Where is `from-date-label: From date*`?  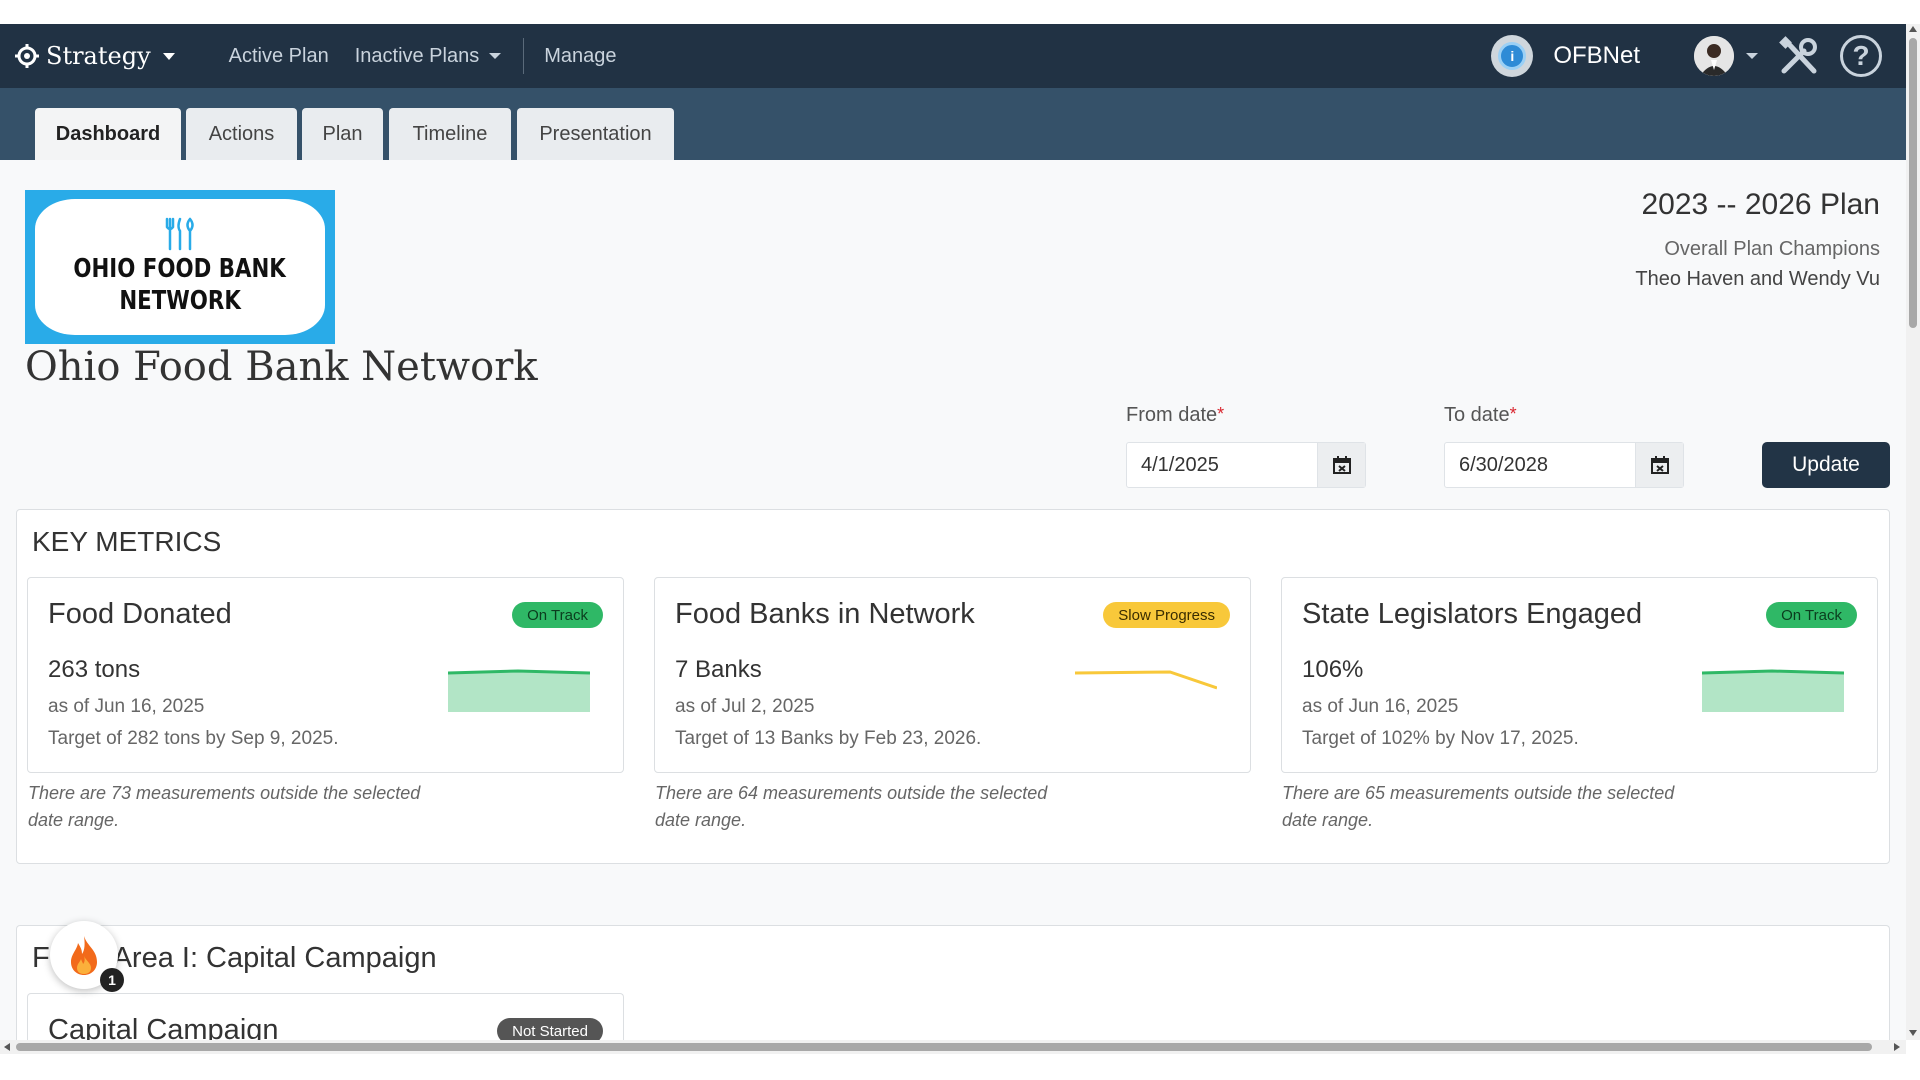
from-date-label: From date* is located at coordinates (1175, 415).